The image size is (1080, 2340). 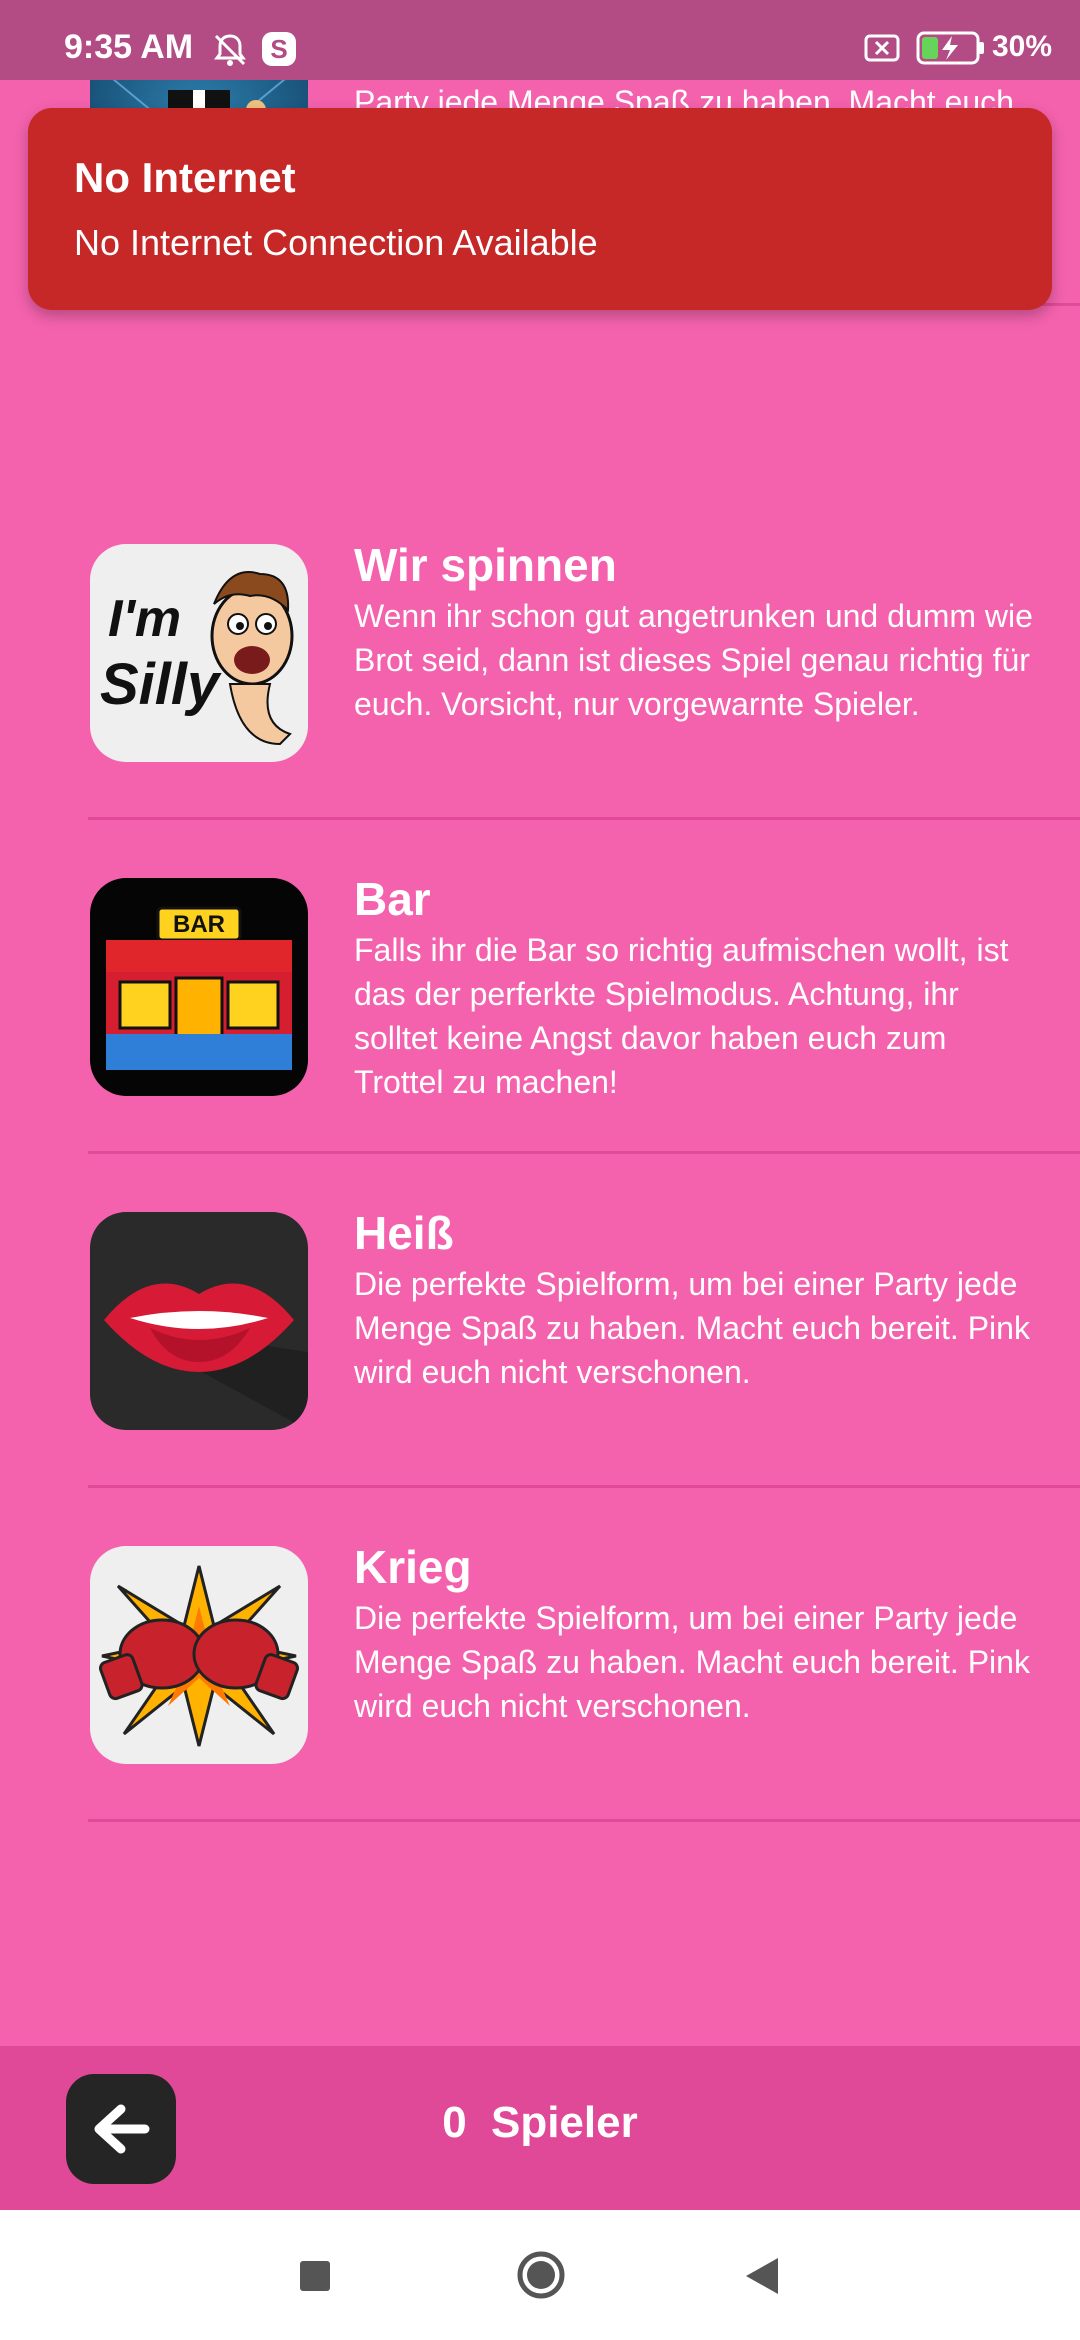 What do you see at coordinates (950, 48) in the screenshot?
I see `battery-charging-icon` at bounding box center [950, 48].